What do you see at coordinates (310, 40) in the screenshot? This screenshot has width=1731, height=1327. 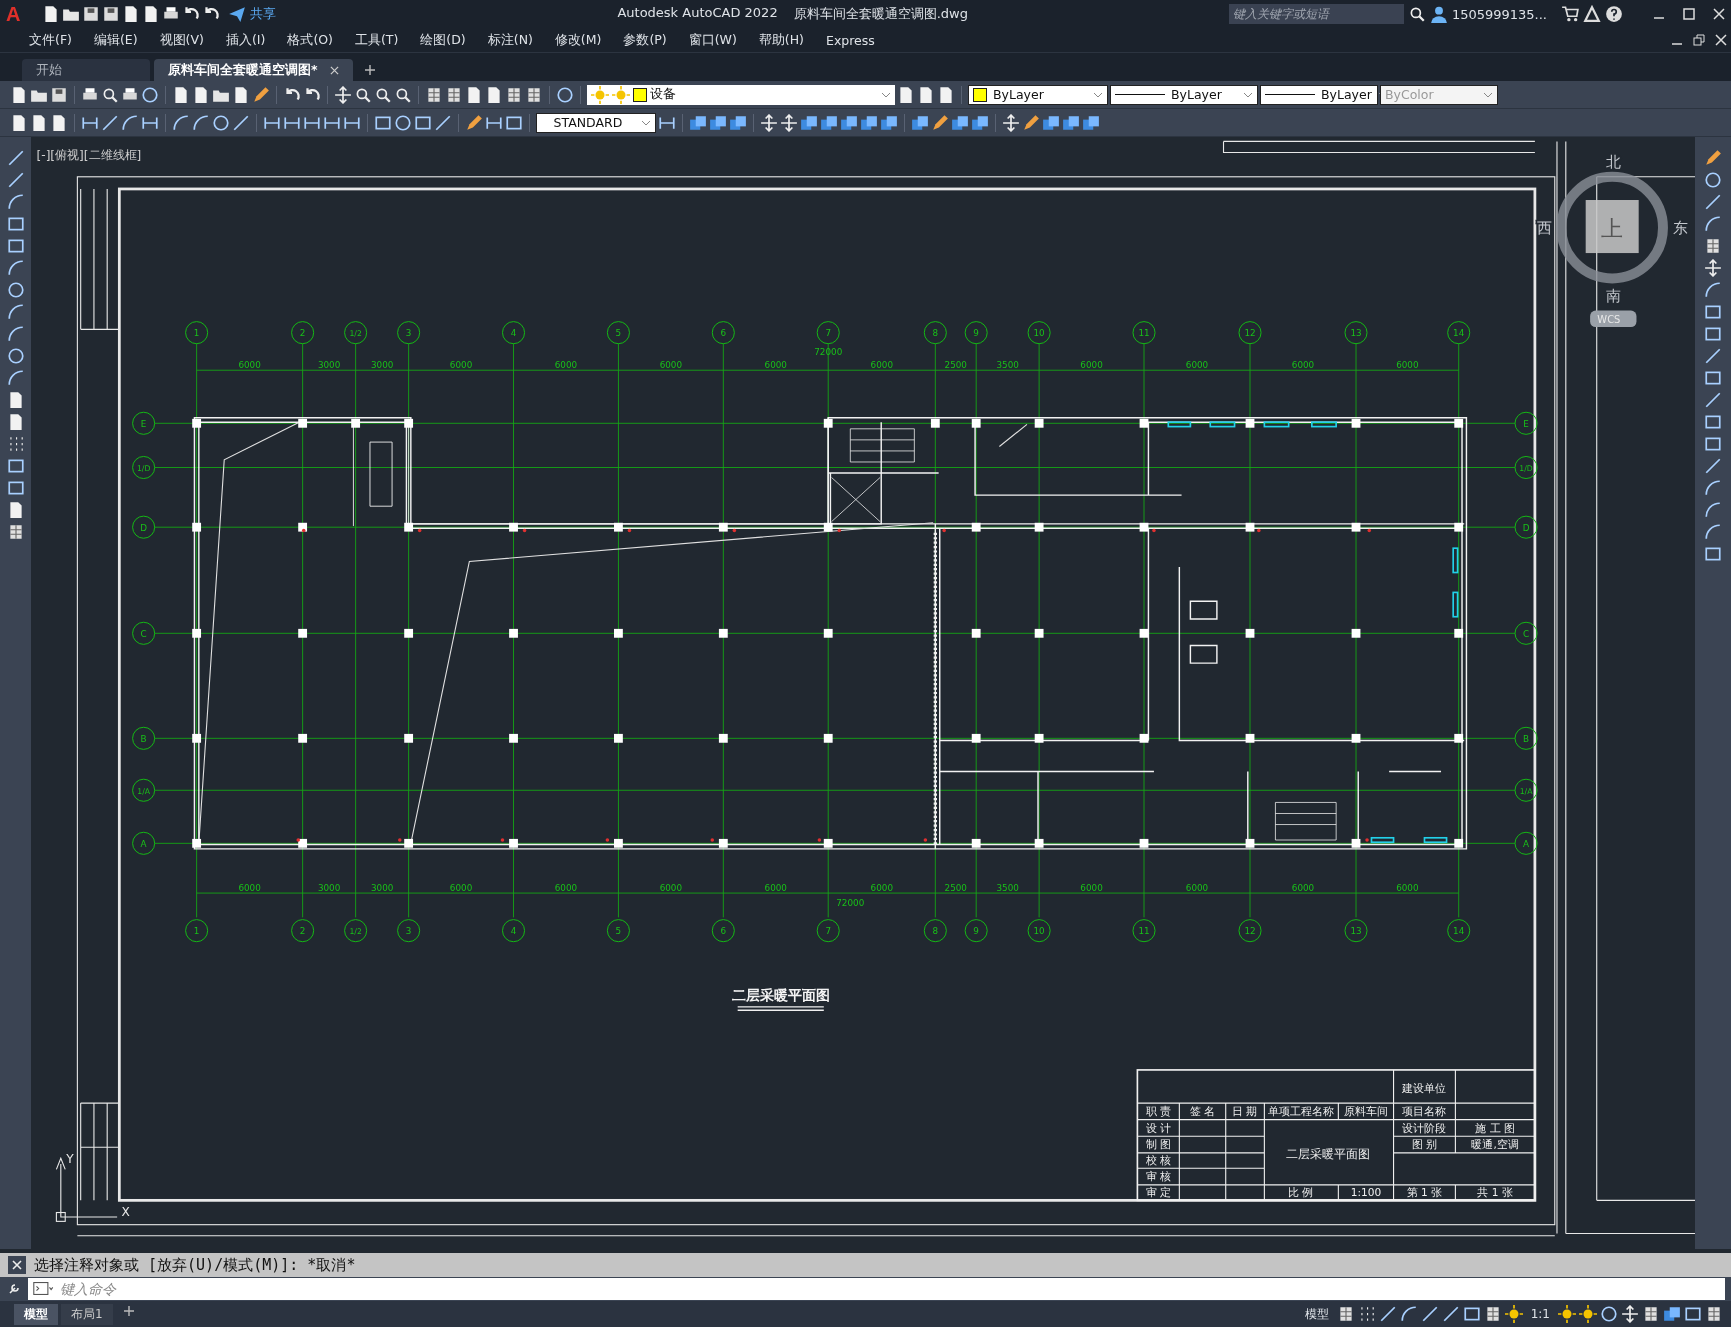 I see `menu-item: 格式(O)` at bounding box center [310, 40].